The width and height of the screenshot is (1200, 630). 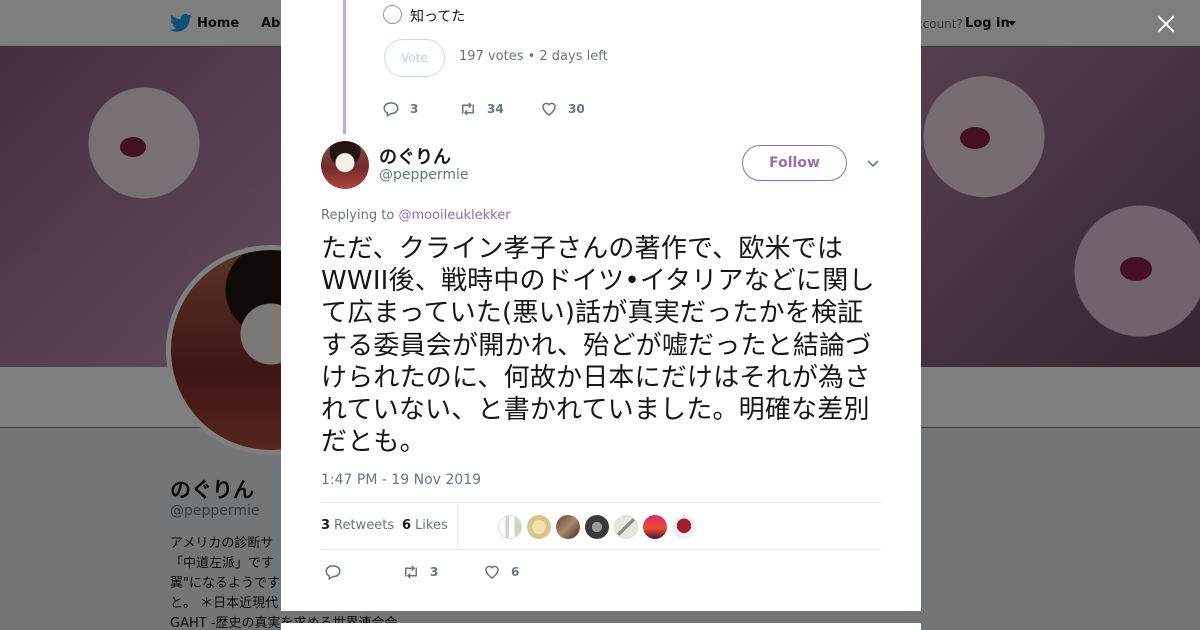 I want to click on thread-connector, so click(x=344, y=67).